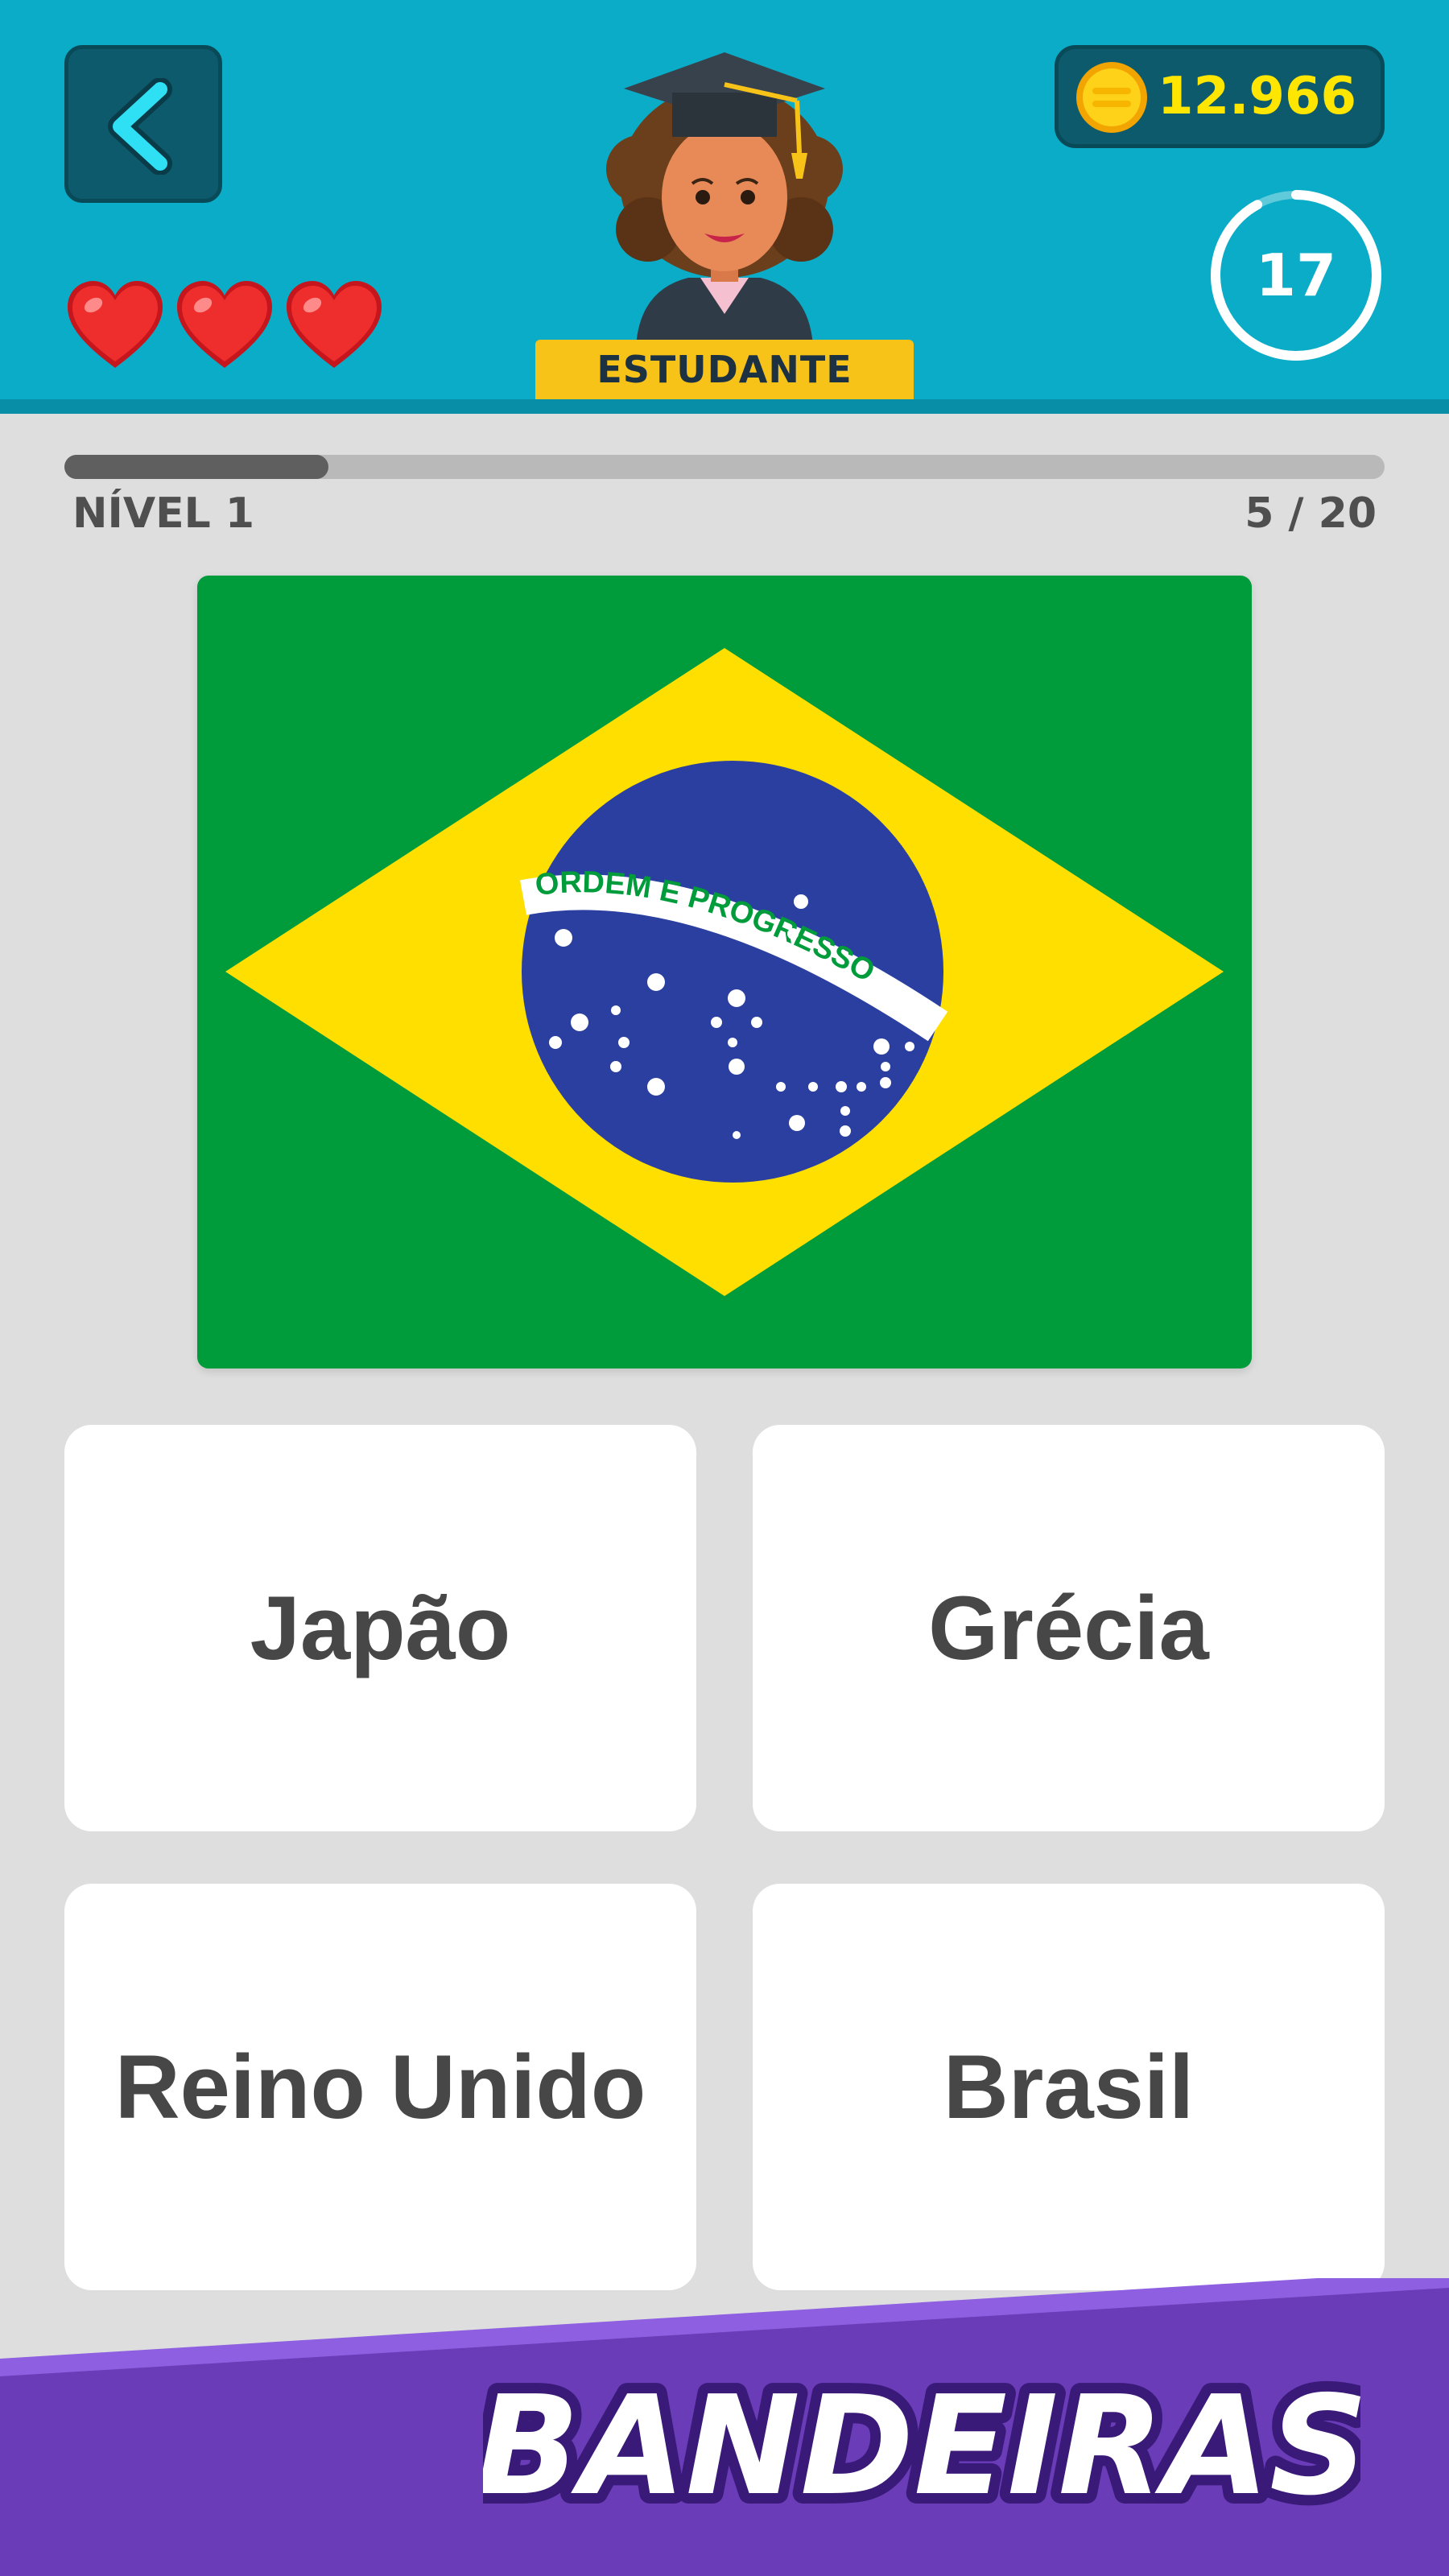  I want to click on level-progress-fill, so click(196, 467).